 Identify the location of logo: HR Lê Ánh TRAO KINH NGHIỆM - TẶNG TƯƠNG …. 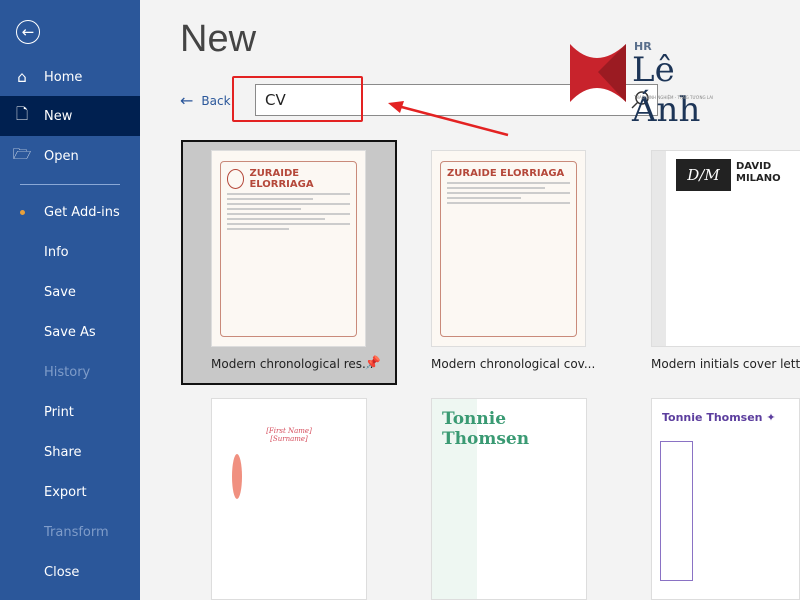
(658, 85).